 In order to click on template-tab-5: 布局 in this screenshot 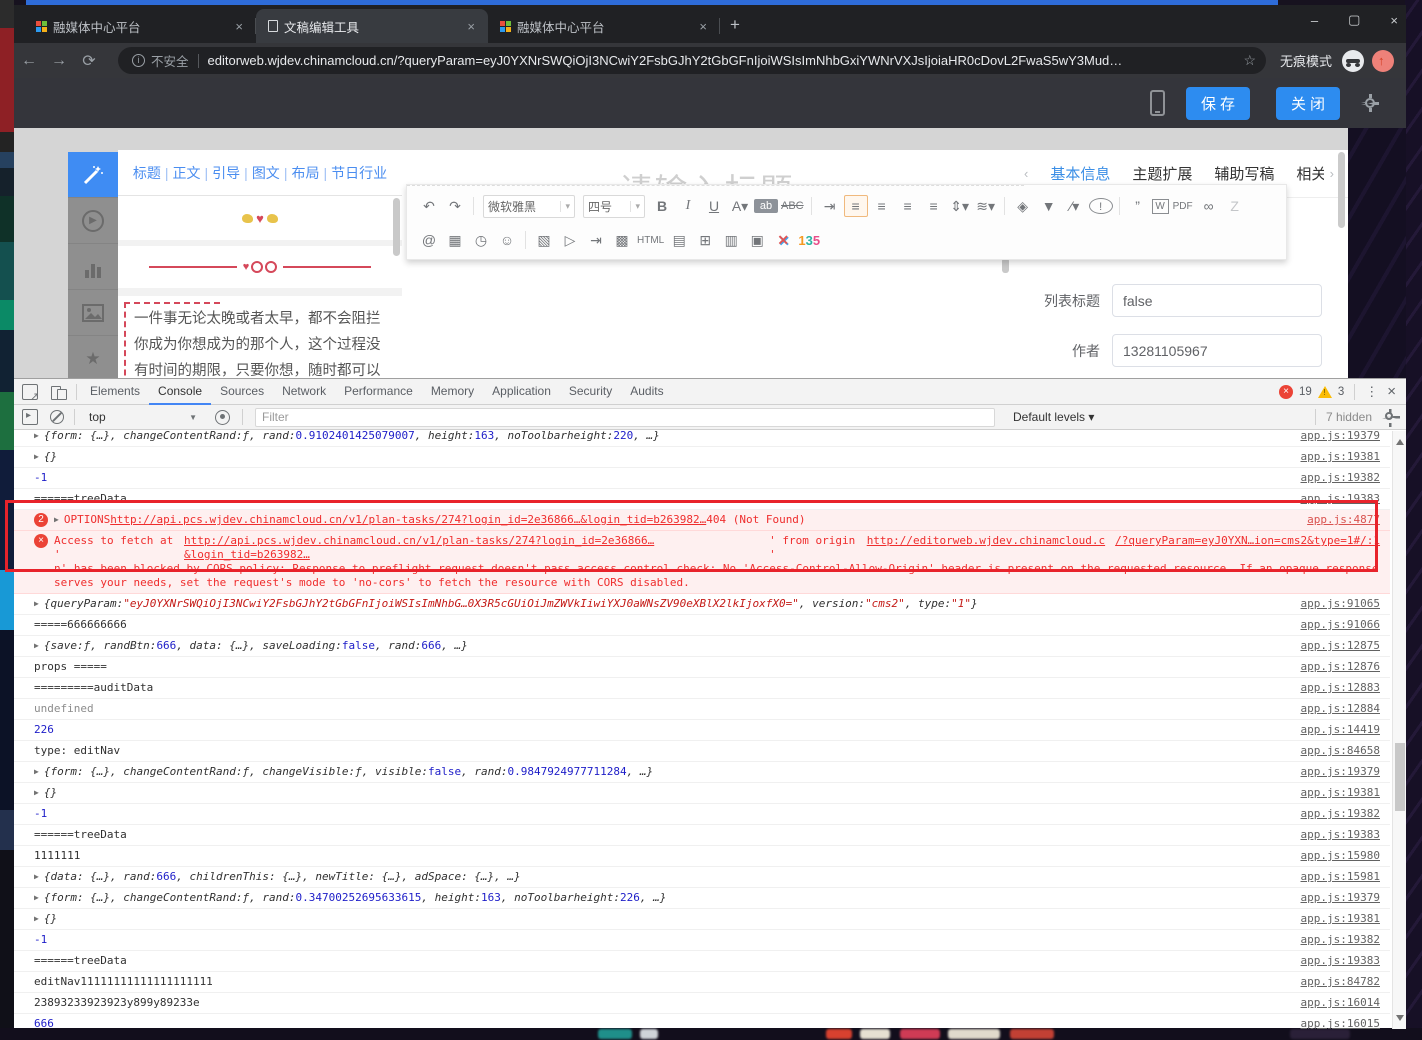, I will do `click(305, 173)`.